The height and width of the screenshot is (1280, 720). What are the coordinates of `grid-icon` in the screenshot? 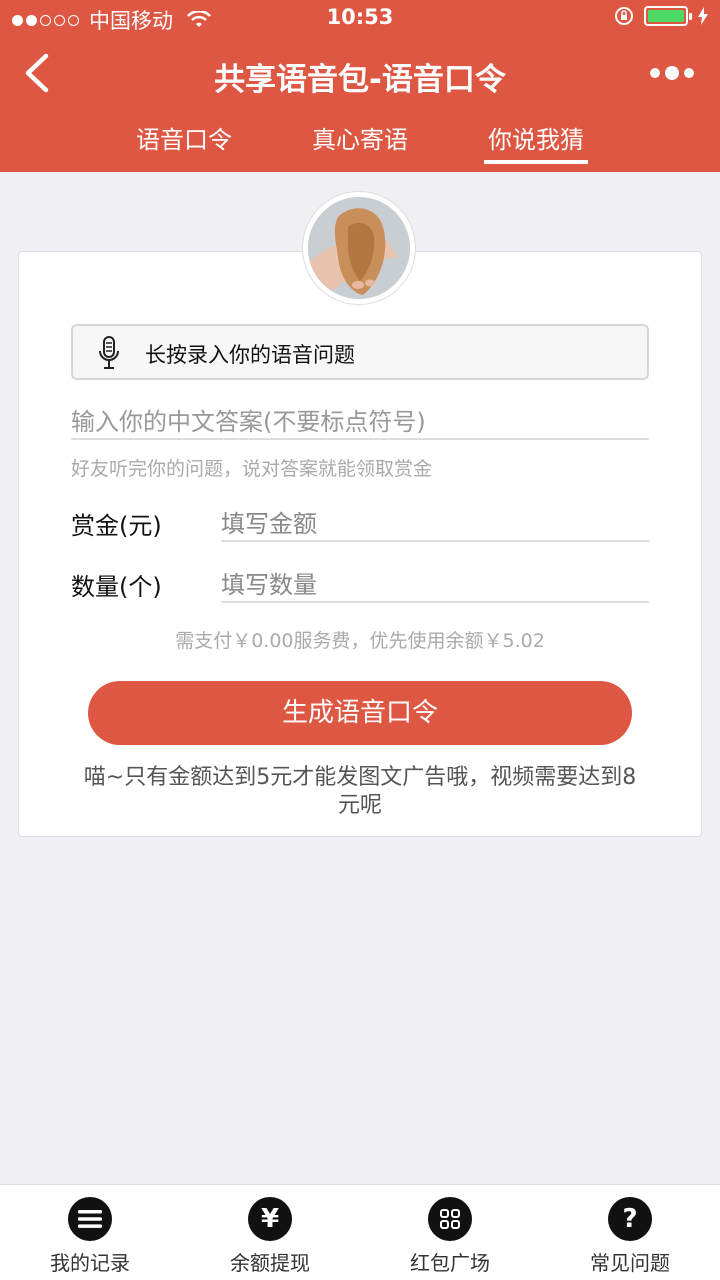 It's located at (450, 1219).